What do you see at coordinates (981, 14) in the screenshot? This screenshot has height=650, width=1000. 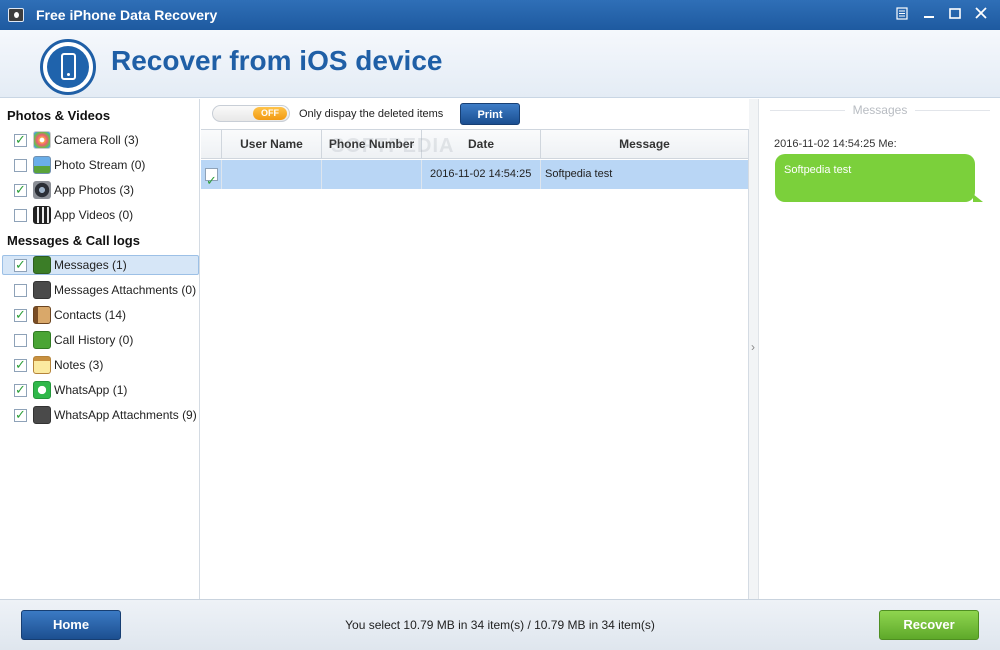 I see `close-icon` at bounding box center [981, 14].